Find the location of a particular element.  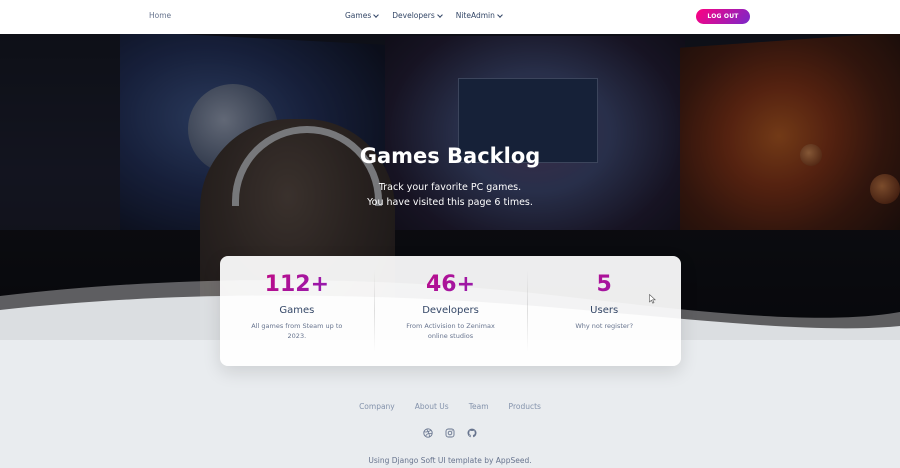

nav-item-developers: Developers is located at coordinates (417, 15).